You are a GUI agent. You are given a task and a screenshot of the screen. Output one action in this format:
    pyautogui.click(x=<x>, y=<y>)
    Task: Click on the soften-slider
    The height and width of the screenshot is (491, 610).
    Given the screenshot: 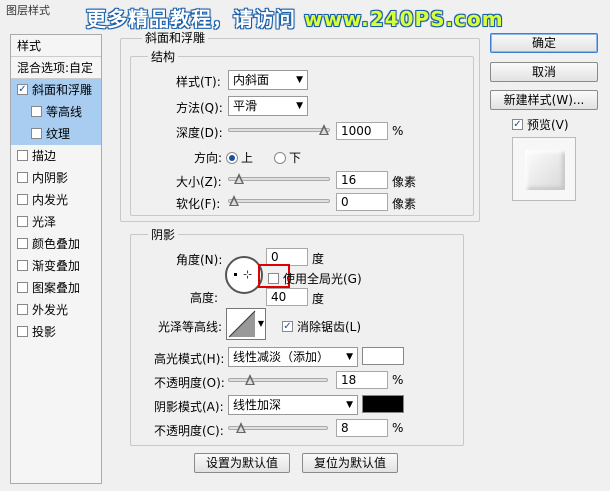 What is the action you would take?
    pyautogui.click(x=279, y=200)
    